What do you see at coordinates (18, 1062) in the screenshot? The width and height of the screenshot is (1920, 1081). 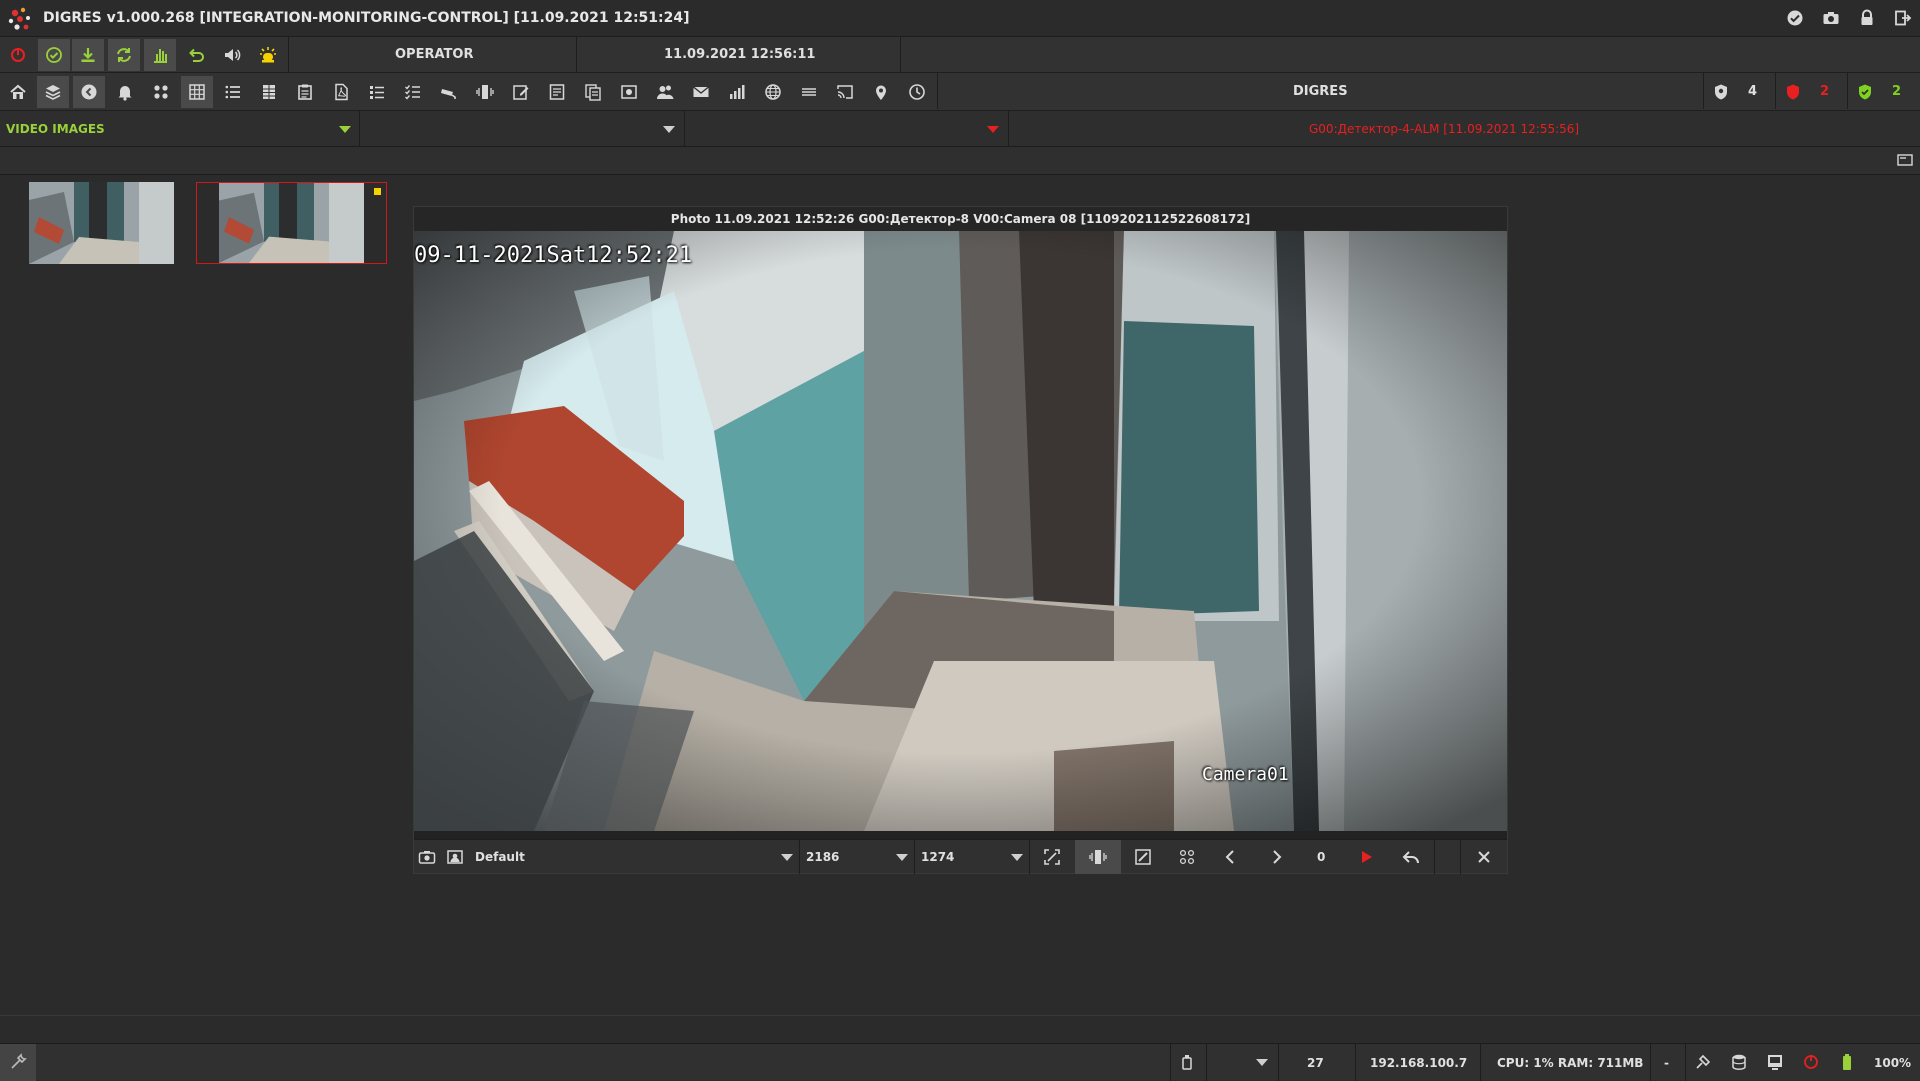 I see `settings-tool-icon` at bounding box center [18, 1062].